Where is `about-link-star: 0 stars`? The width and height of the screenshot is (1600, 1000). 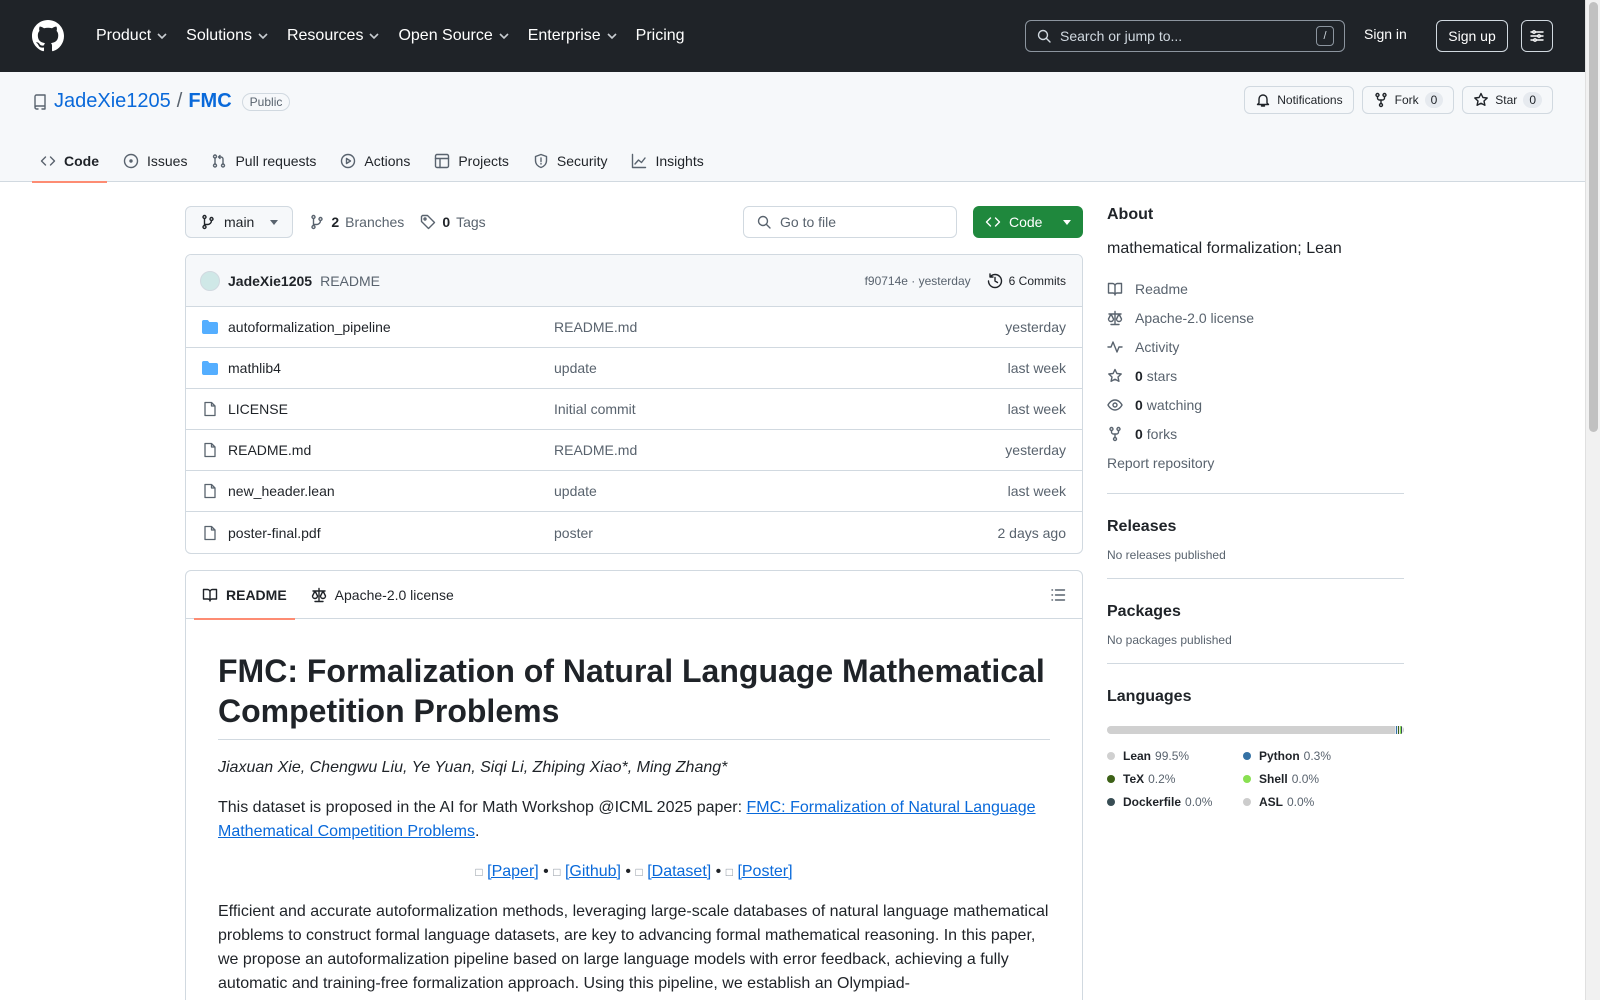 about-link-star: 0 stars is located at coordinates (1255, 375).